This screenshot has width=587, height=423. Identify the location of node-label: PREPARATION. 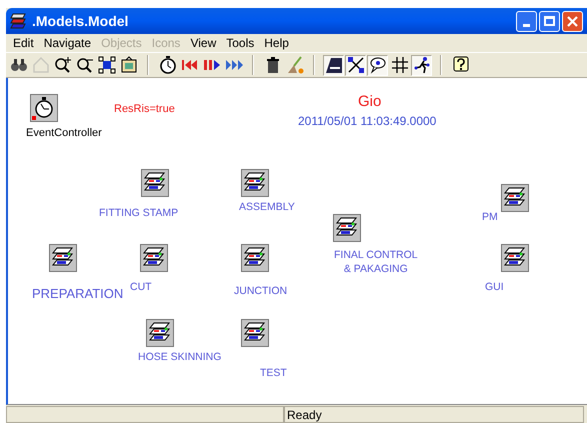
(78, 294).